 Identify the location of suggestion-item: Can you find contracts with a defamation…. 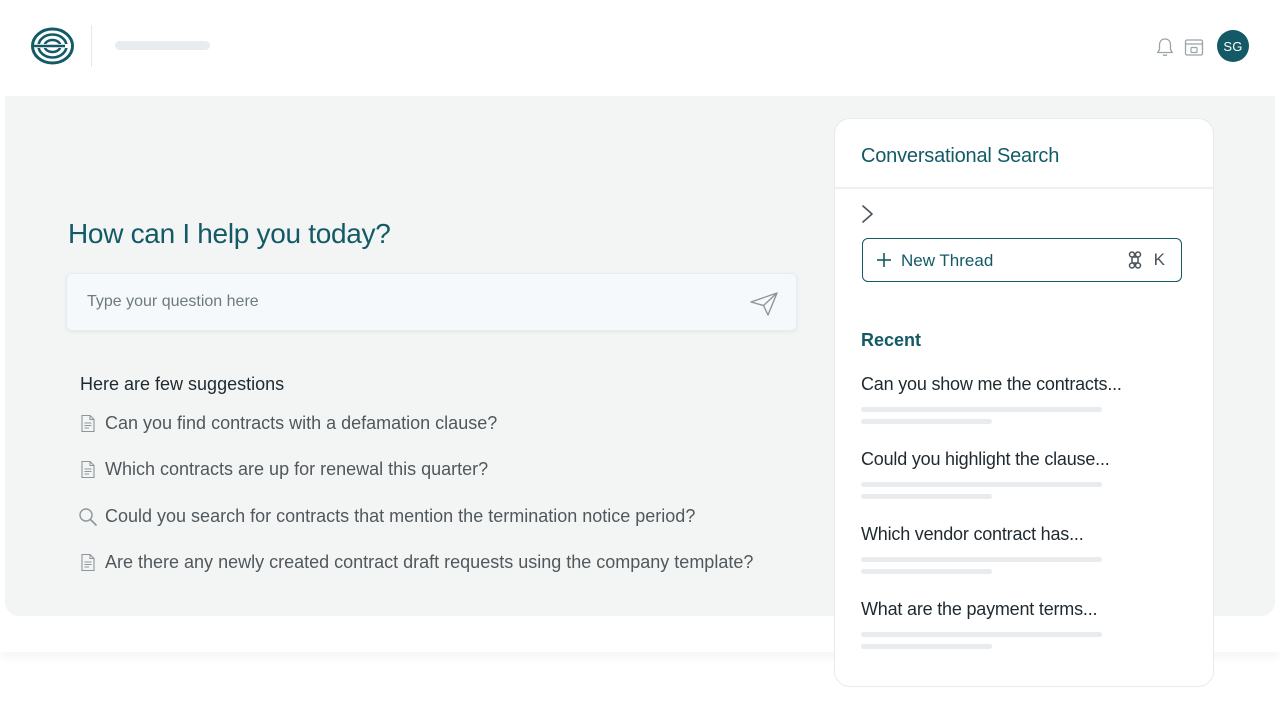
(287, 423).